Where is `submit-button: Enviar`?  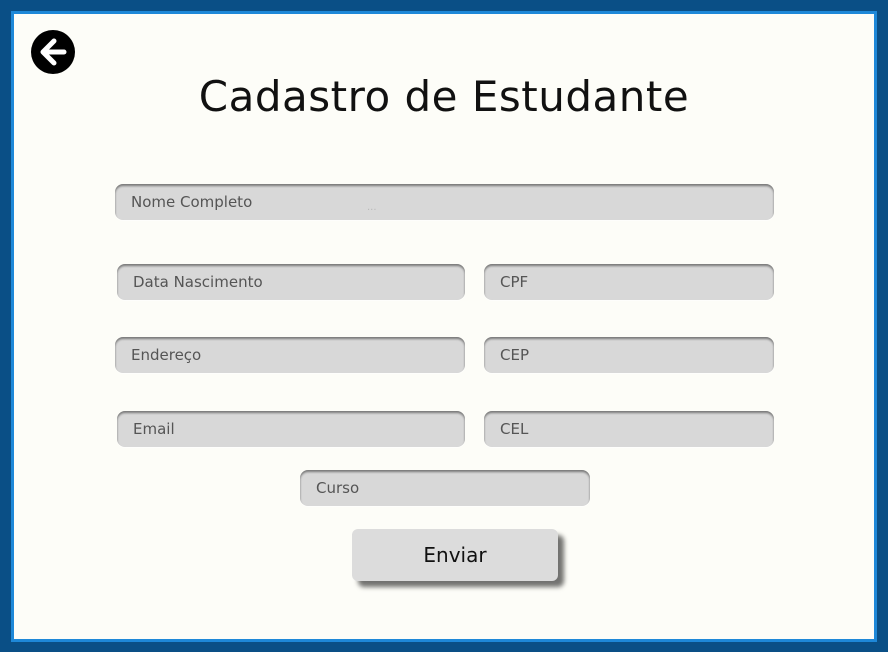
submit-button: Enviar is located at coordinates (455, 555).